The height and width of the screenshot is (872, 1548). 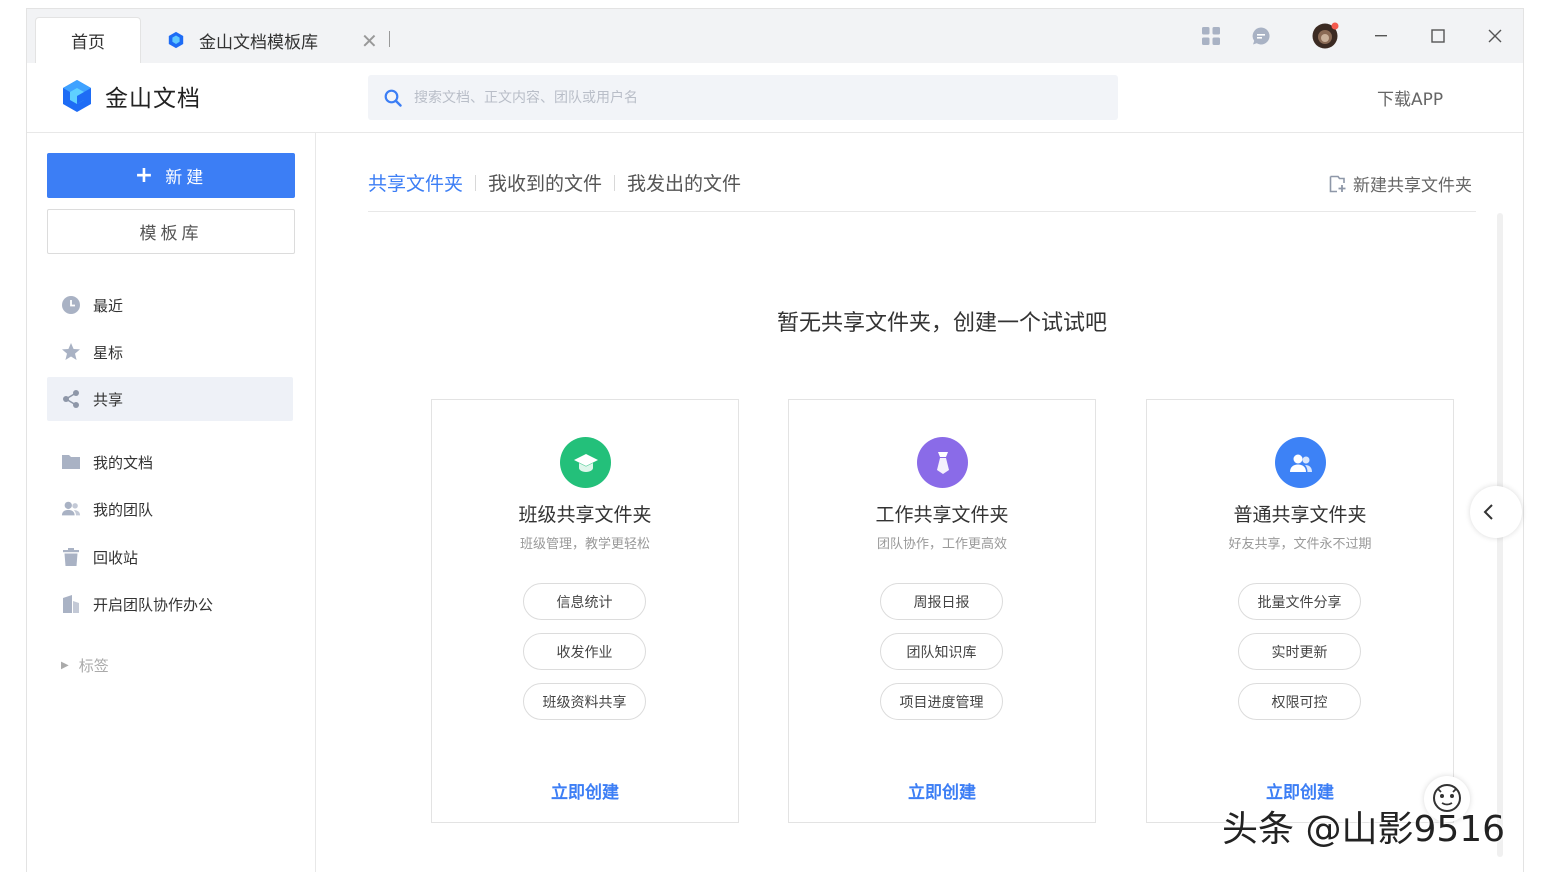 I want to click on brand-name: 金山文档, so click(x=153, y=99).